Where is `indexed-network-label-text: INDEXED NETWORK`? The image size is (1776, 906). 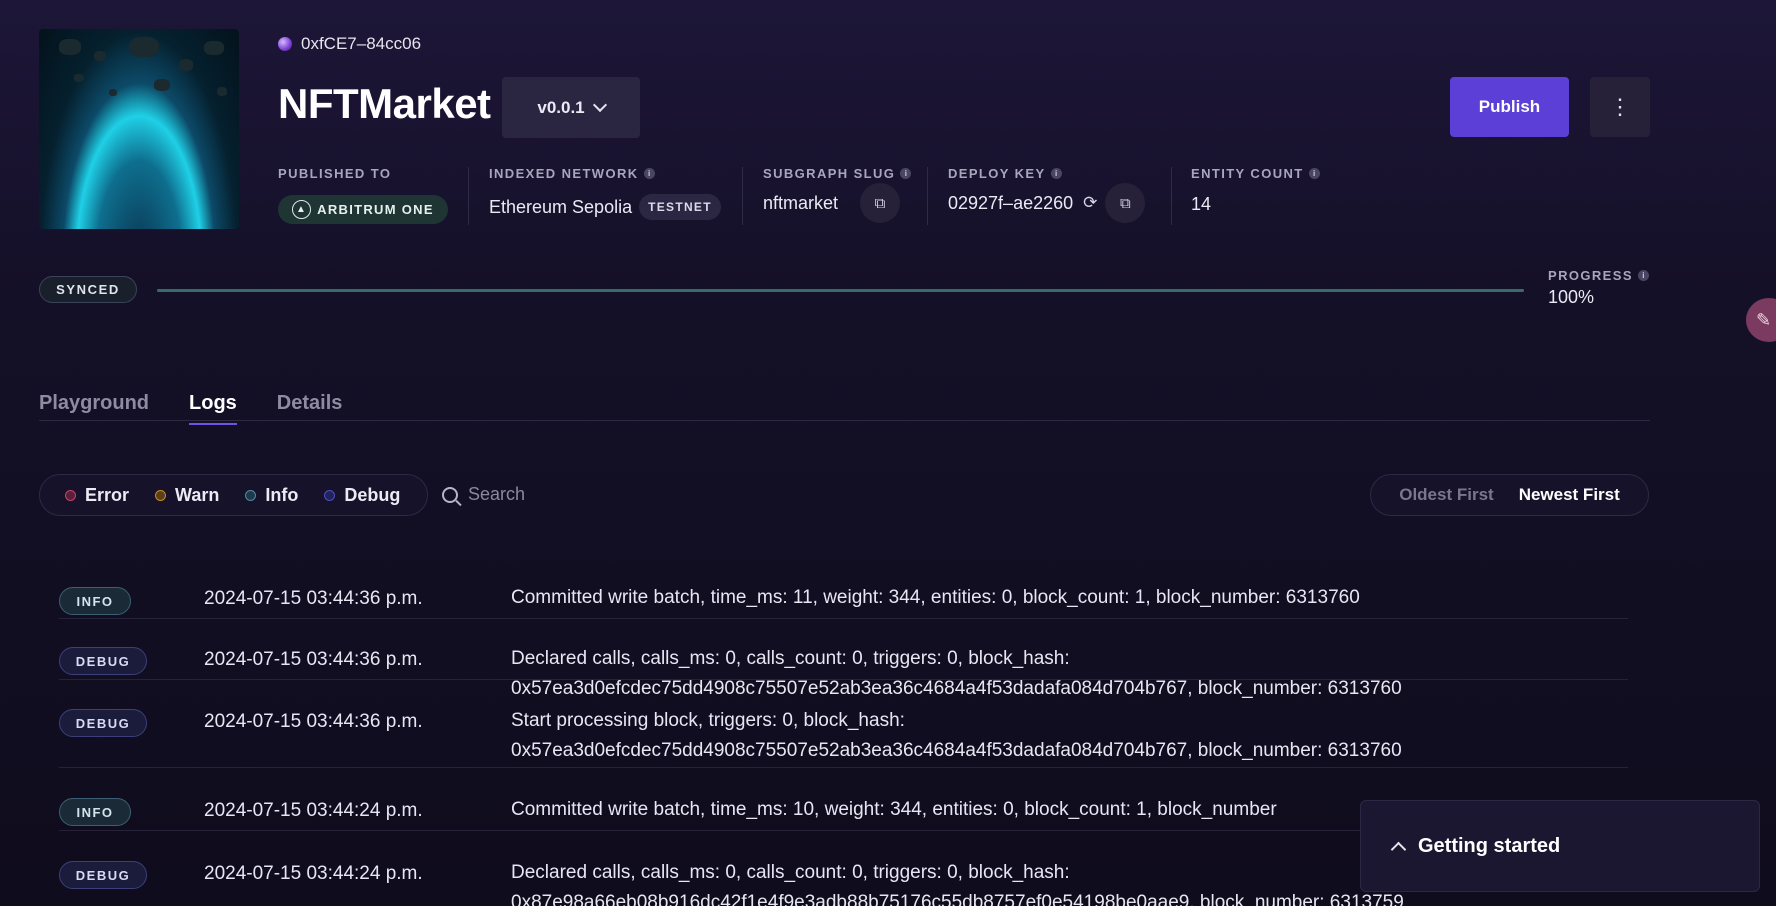
indexed-network-label-text: INDEXED NETWORK is located at coordinates (564, 173).